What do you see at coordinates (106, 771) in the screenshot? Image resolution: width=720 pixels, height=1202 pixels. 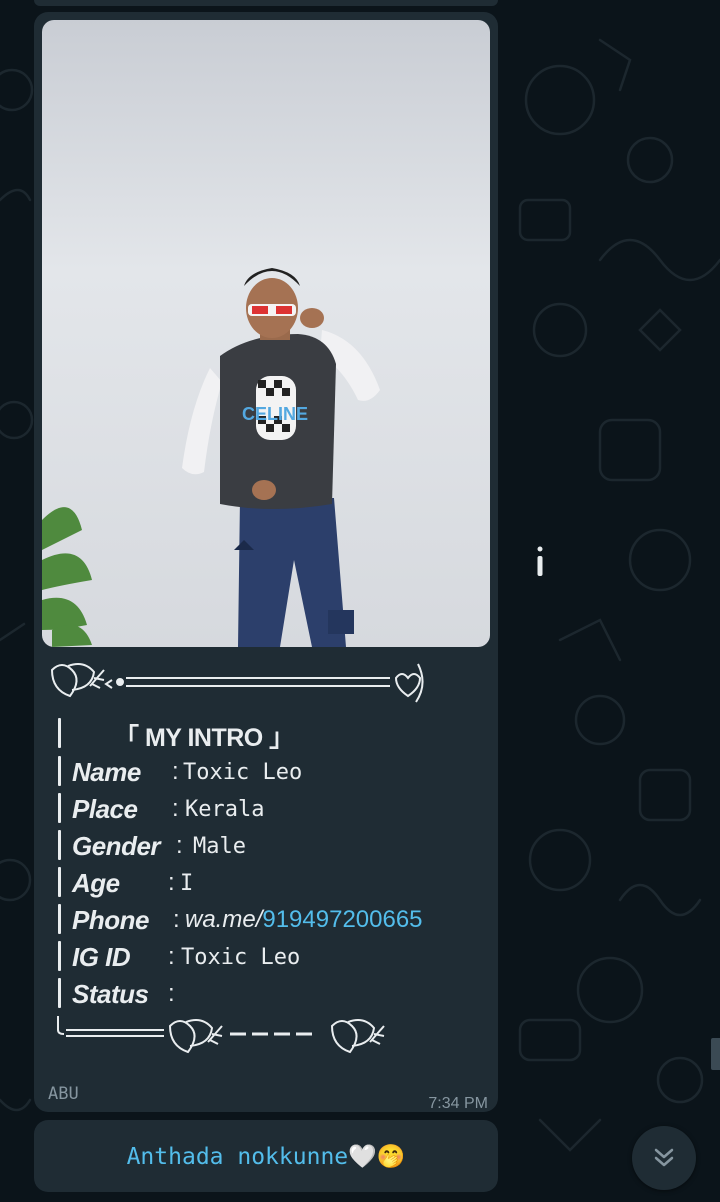 I see `row-label: Name` at bounding box center [106, 771].